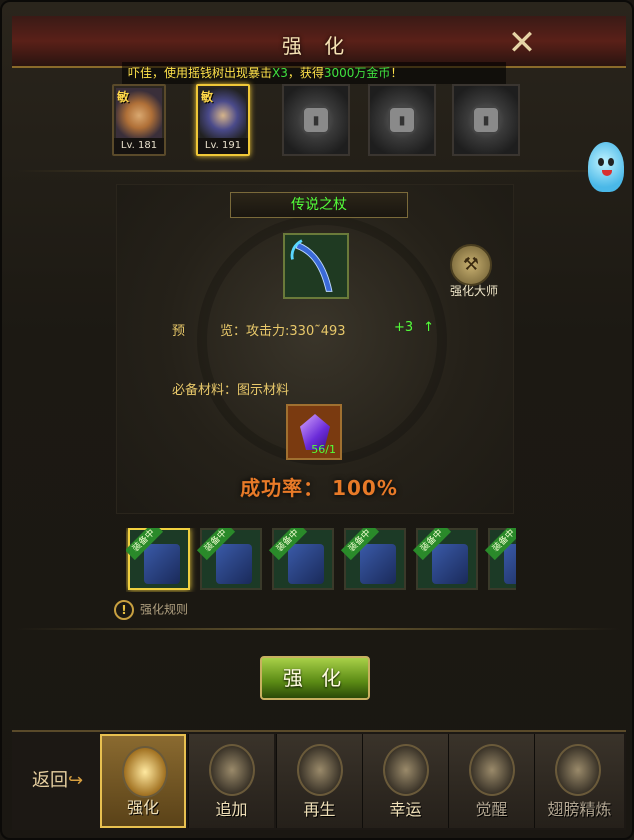 This screenshot has height=840, width=634. What do you see at coordinates (164, 609) in the screenshot?
I see `rules-label: 强化规则` at bounding box center [164, 609].